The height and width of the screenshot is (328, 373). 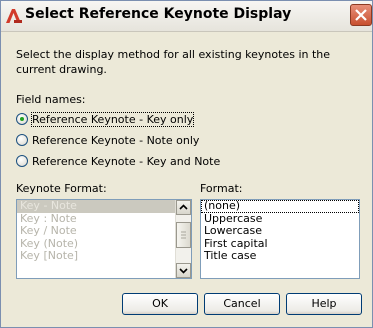 I want to click on format-label: Format:, so click(x=221, y=188).